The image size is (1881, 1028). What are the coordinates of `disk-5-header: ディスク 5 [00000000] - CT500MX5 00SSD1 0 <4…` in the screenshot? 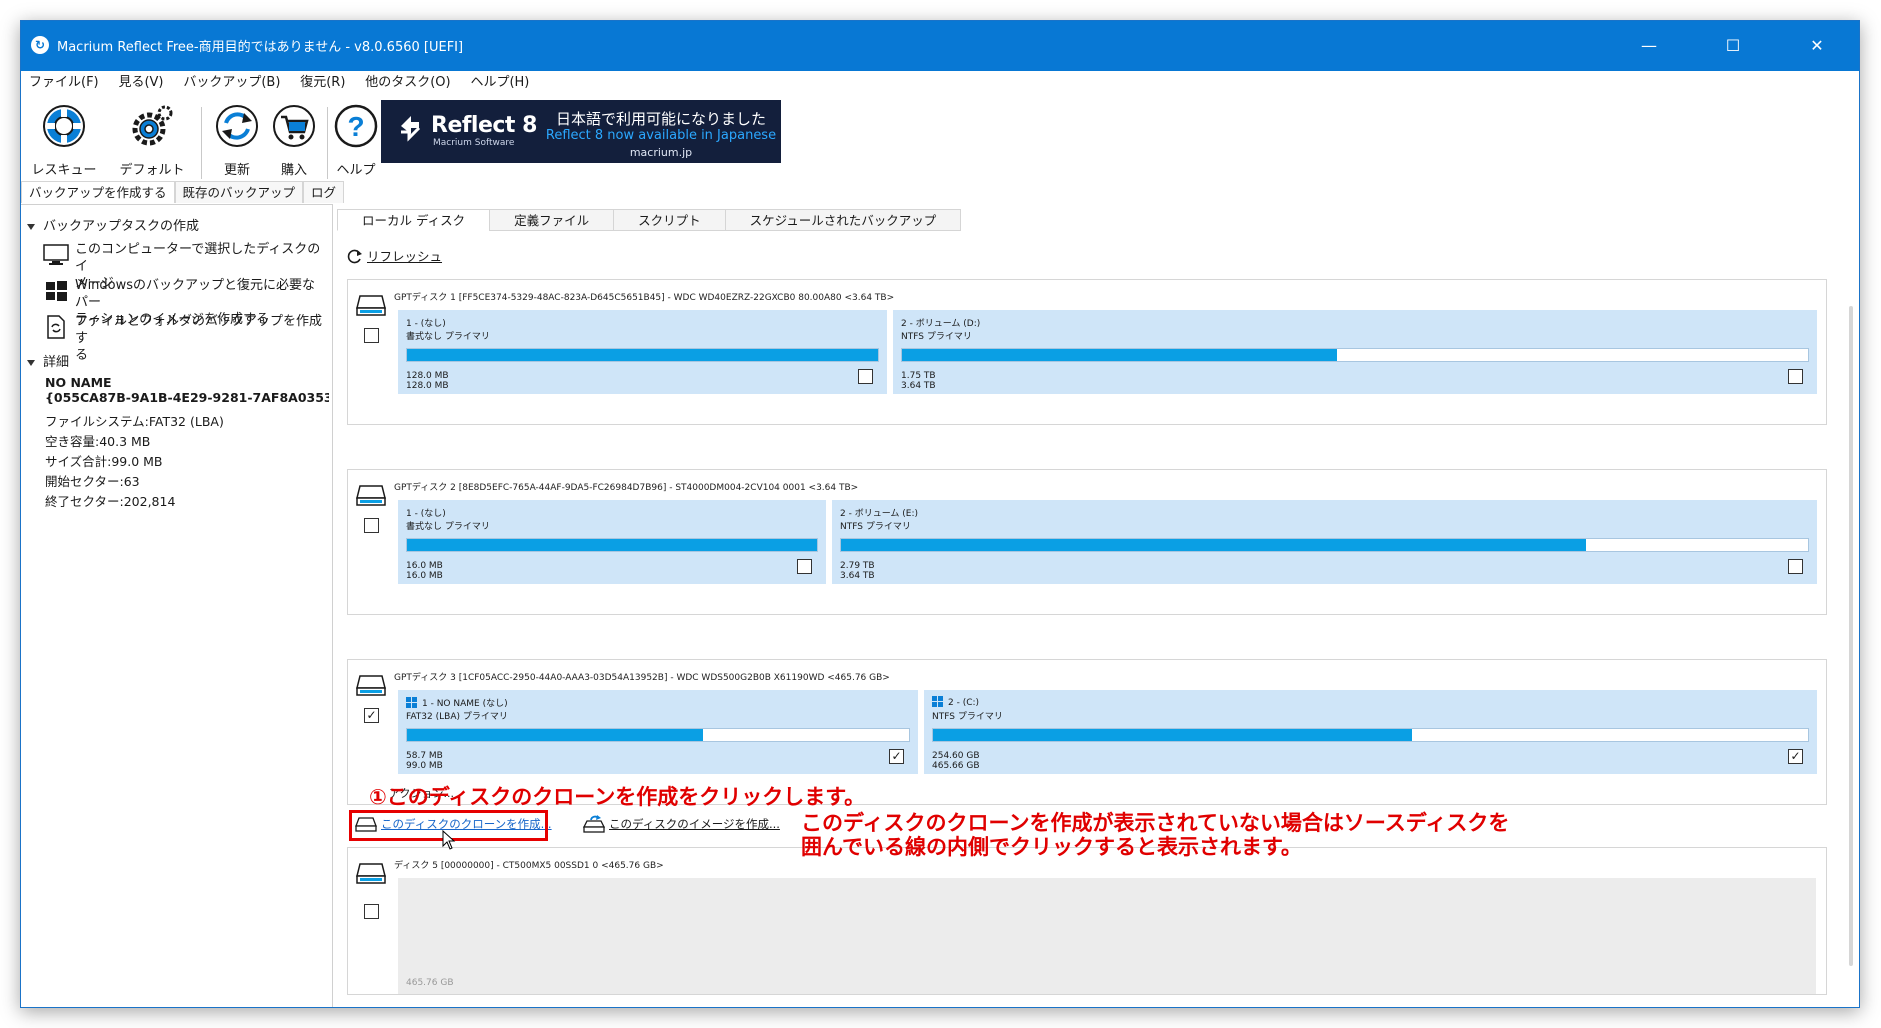 It's located at (529, 866).